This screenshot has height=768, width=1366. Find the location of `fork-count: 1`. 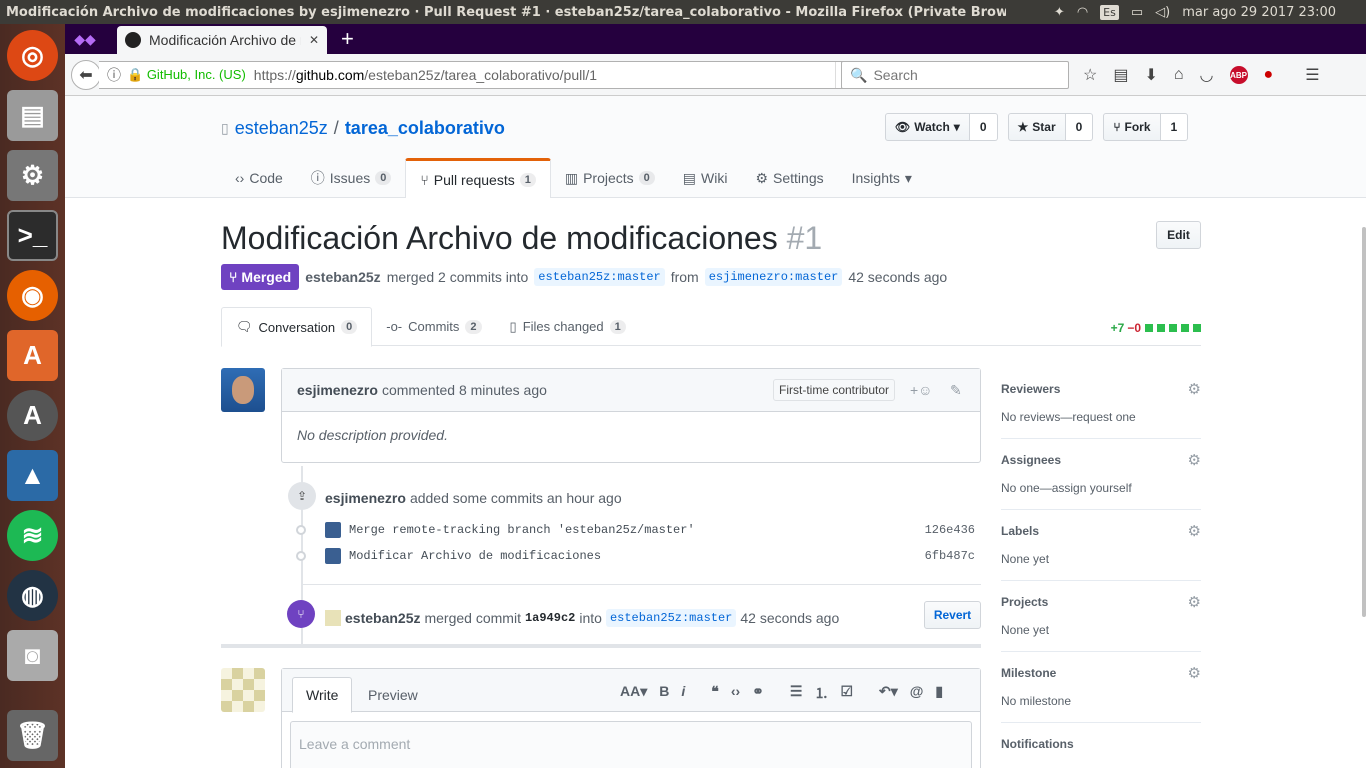

fork-count: 1 is located at coordinates (1174, 127).